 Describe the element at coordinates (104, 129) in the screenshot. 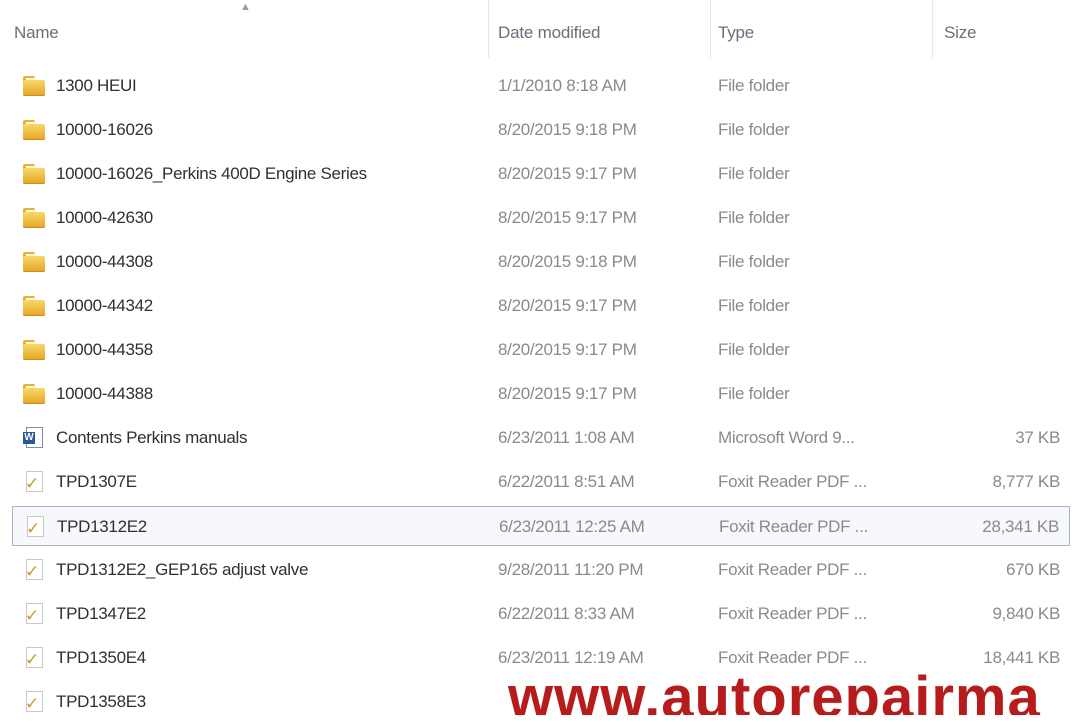

I see `file-name: 10000-16026` at that location.